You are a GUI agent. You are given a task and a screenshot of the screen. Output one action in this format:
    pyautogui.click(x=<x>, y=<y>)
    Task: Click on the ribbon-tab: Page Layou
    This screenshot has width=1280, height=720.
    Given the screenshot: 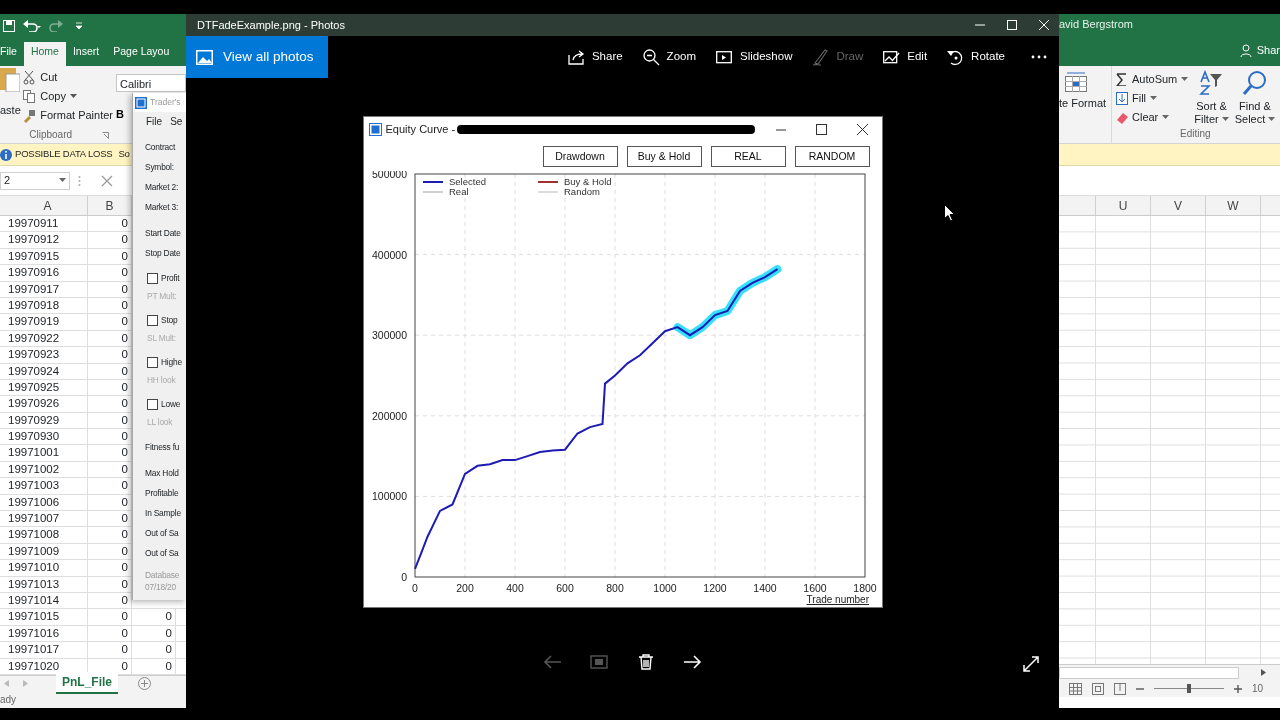 What is the action you would take?
    pyautogui.click(x=141, y=54)
    